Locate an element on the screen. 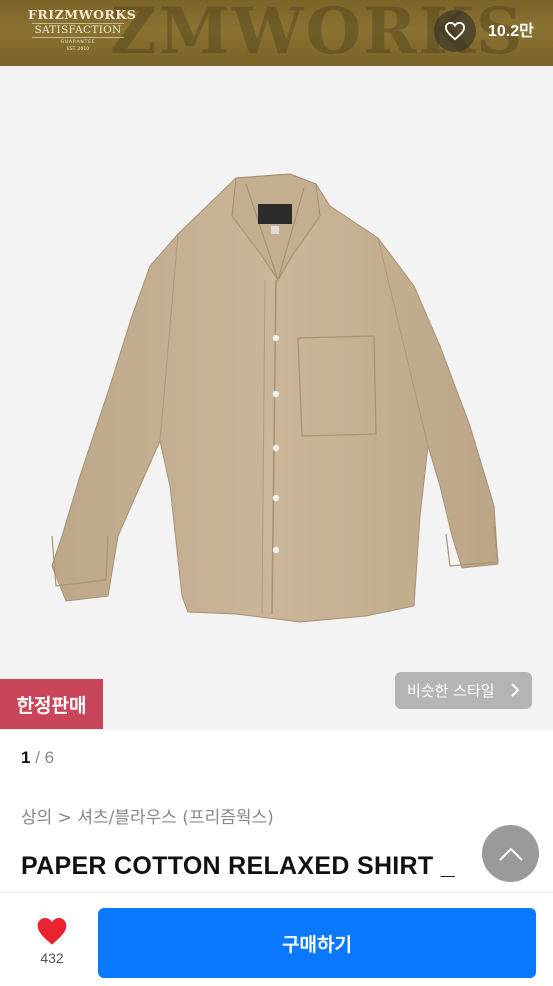  category-breadcrumb: 상의 > 셔츠/블라우스 (프리즘웍스) is located at coordinates (147, 815).